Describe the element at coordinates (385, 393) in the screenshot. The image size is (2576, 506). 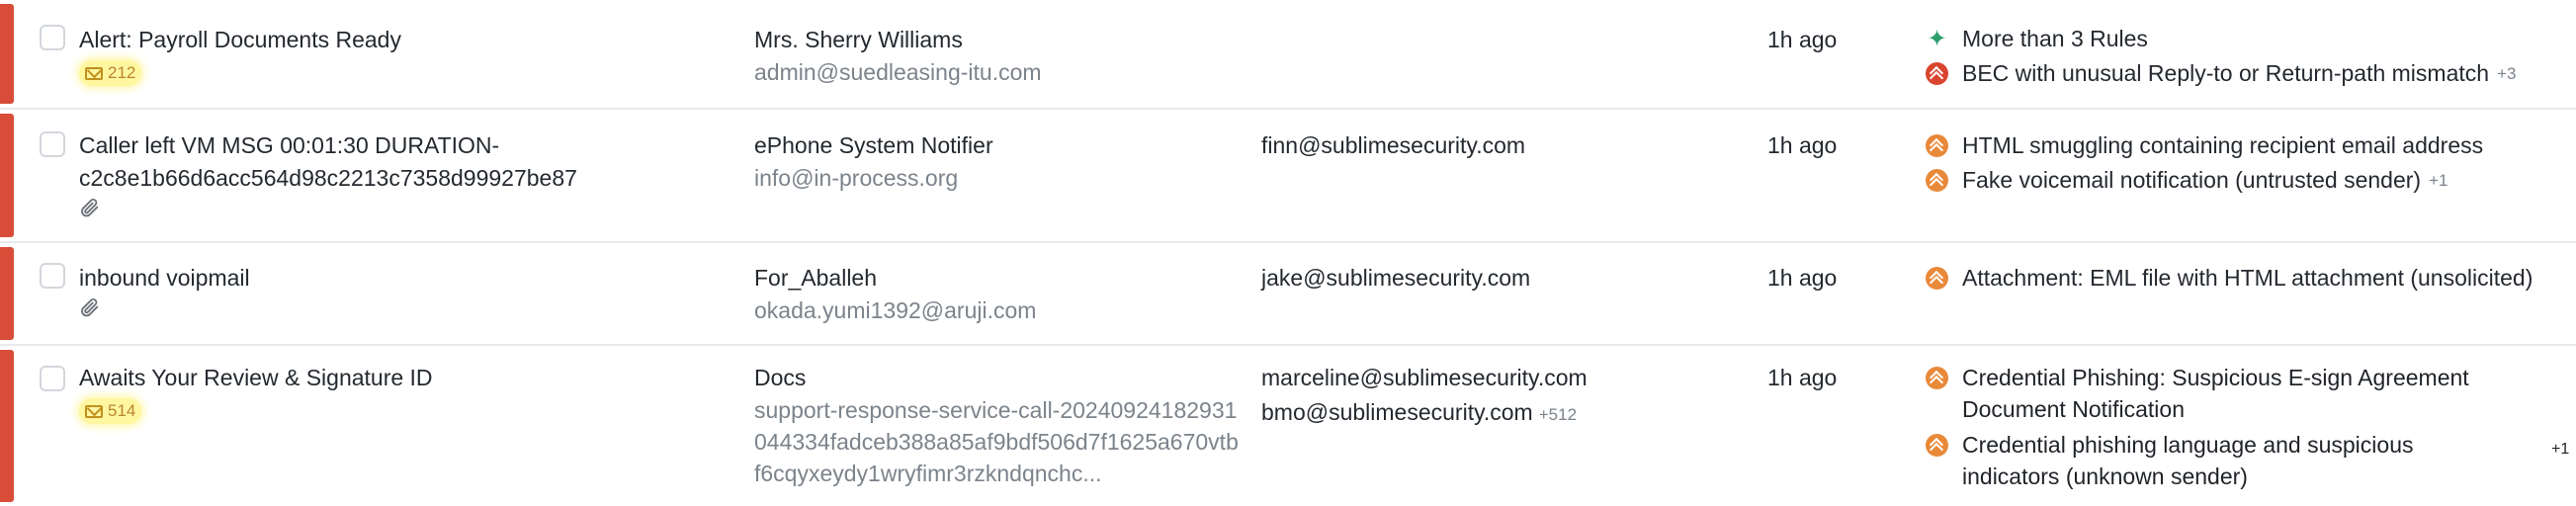
I see `subject-cell: Awaits Your Review & Signature ID 514` at that location.